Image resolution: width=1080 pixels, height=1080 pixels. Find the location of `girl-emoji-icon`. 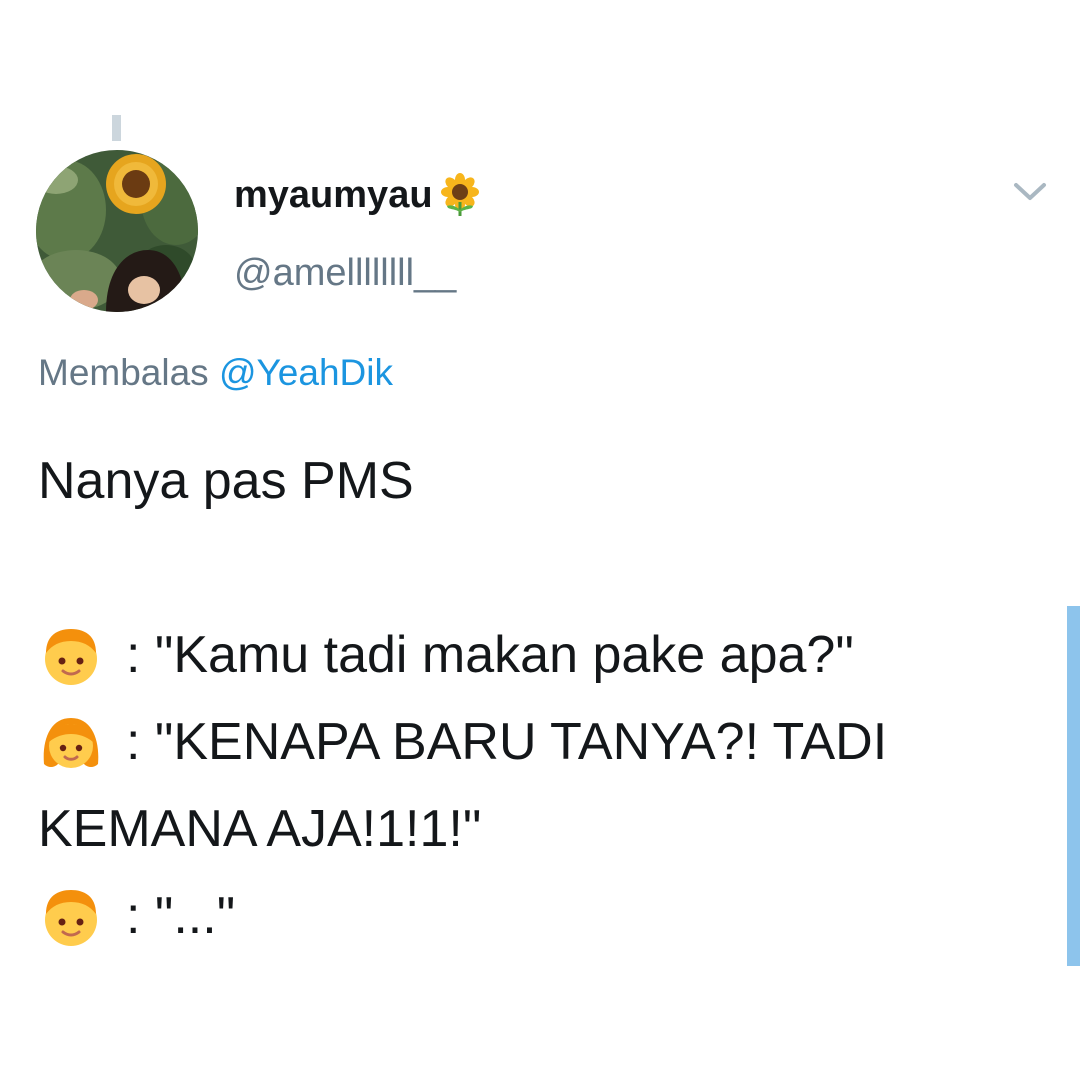

girl-emoji-icon is located at coordinates (71, 743).